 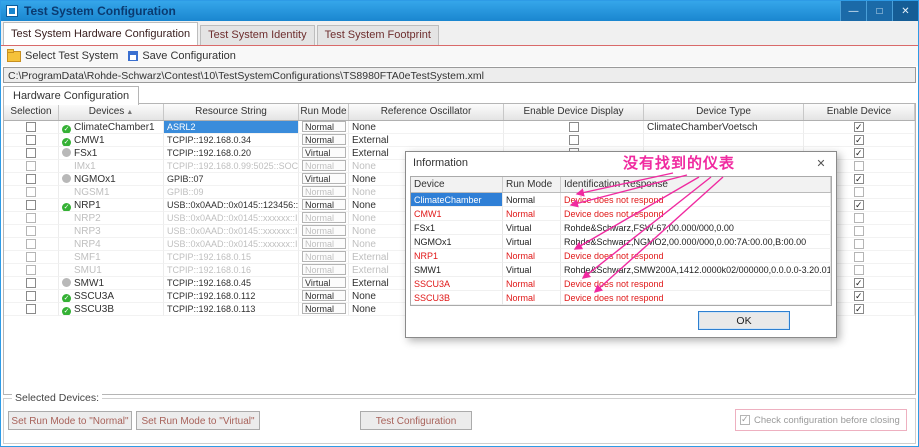 I want to click on check-configuration-checkbox, so click(x=745, y=419).